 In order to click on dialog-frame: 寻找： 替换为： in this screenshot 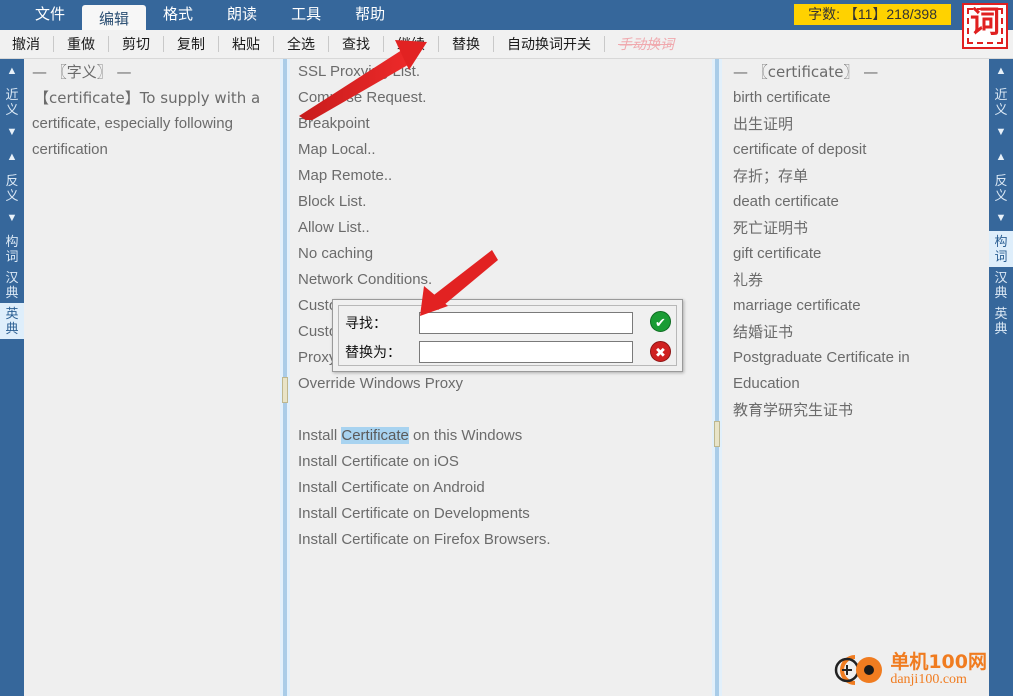, I will do `click(507, 335)`.